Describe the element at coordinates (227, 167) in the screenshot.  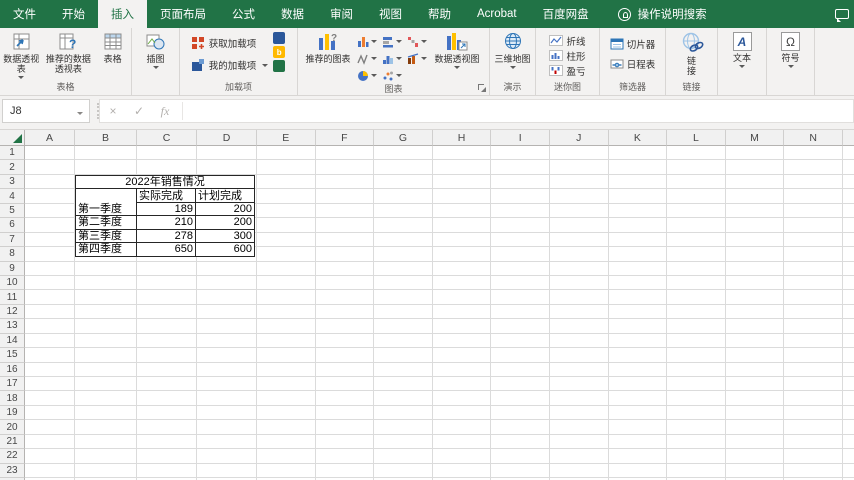
I see `grid-cell-D2` at that location.